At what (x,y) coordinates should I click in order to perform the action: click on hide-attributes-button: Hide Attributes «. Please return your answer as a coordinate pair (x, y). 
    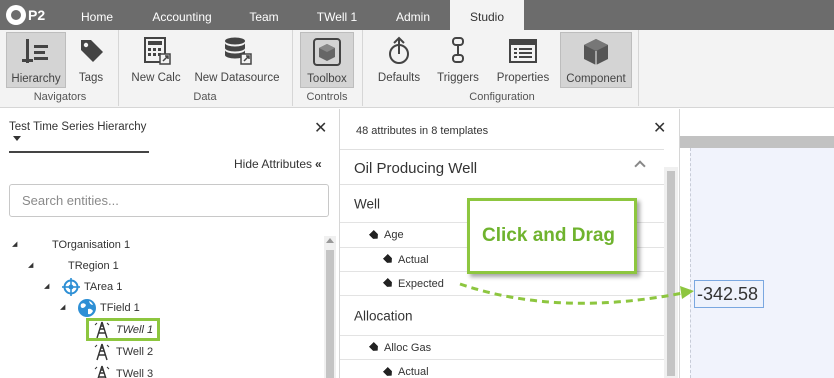
    Looking at the image, I should click on (278, 164).